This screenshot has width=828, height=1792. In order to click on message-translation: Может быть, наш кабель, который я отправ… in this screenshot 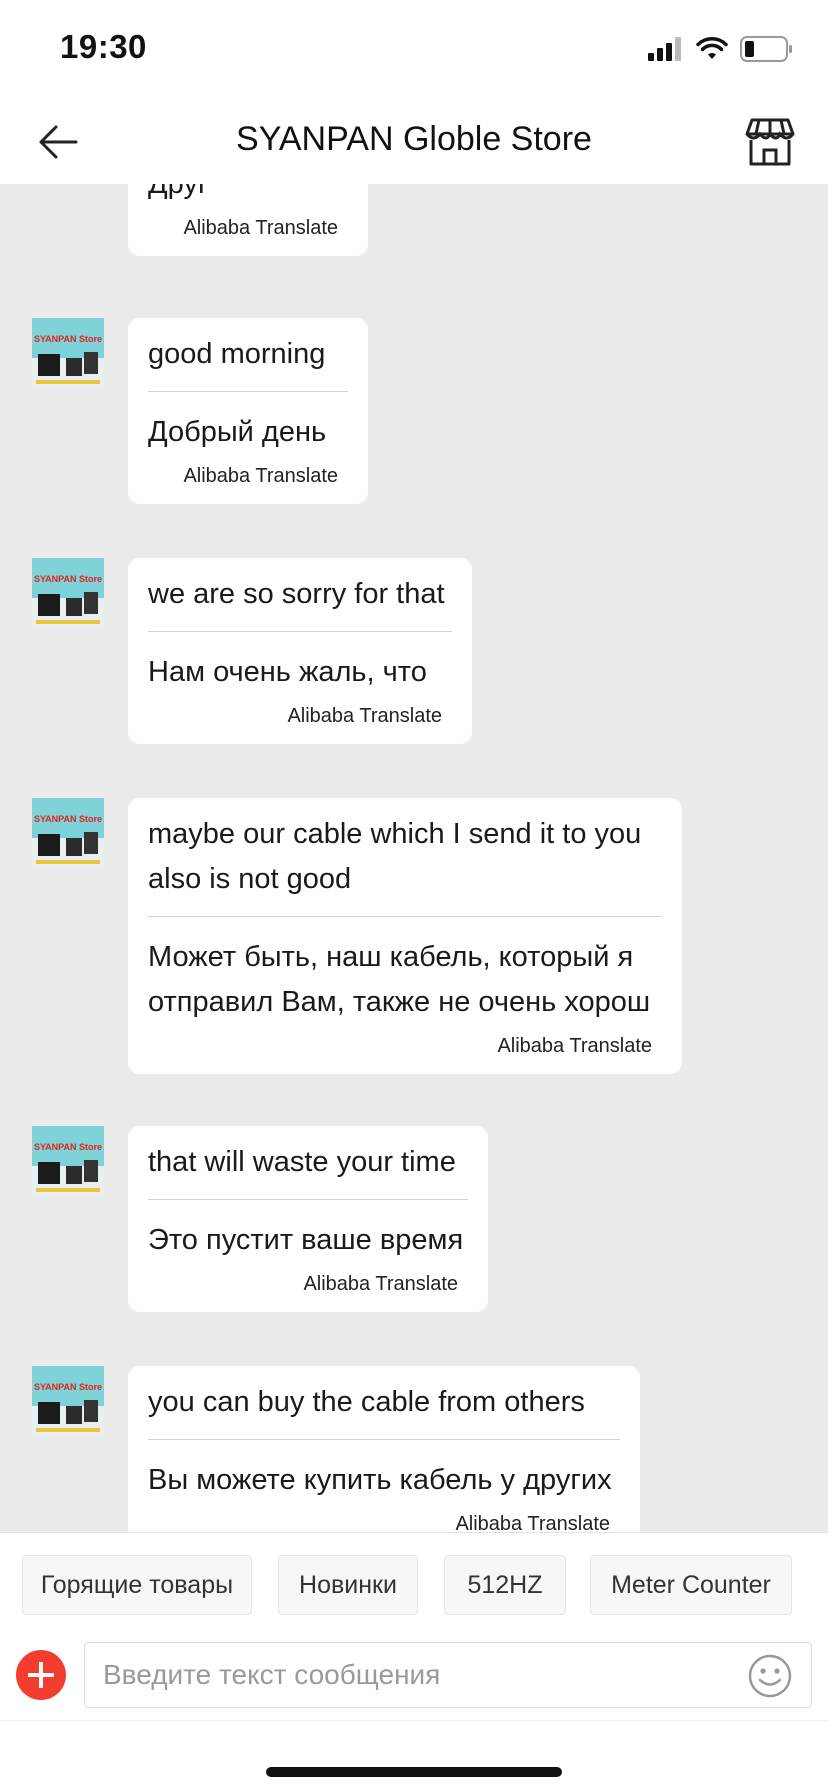, I will do `click(399, 979)`.